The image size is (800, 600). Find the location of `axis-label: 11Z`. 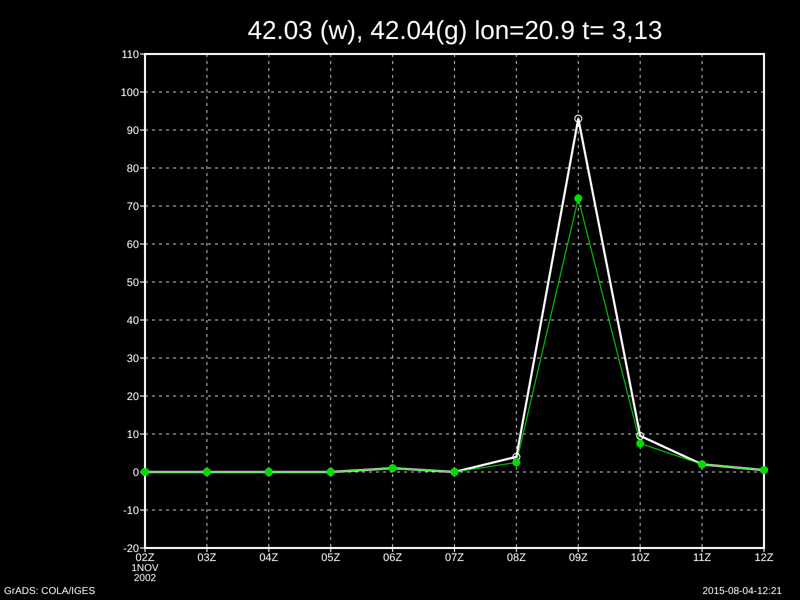

axis-label: 11Z is located at coordinates (702, 558).